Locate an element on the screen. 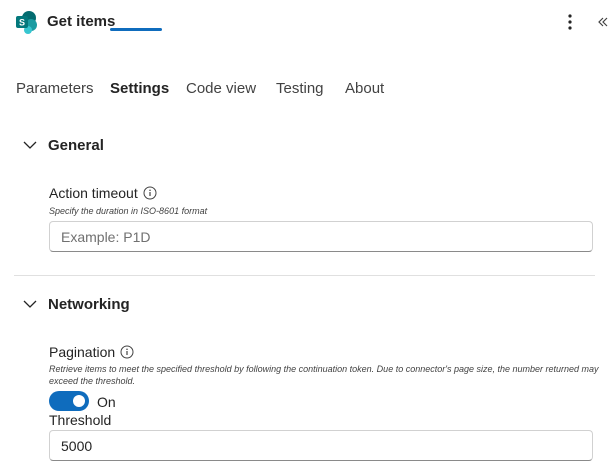 The height and width of the screenshot is (471, 609). threshold-label-text: Threshold is located at coordinates (80, 420).